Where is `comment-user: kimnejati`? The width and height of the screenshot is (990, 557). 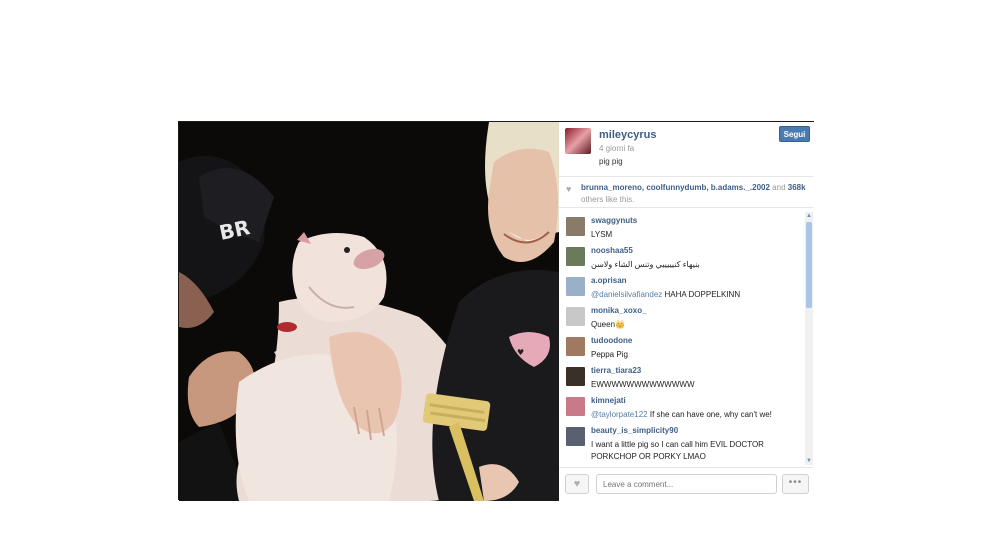
comment-user: kimnejati is located at coordinates (608, 400).